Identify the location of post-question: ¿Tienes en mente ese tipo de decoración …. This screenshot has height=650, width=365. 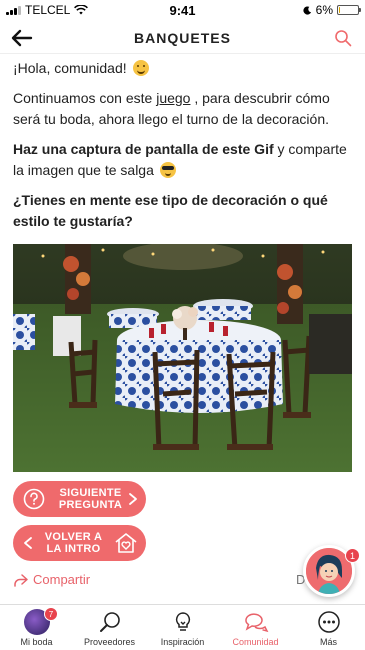
(183, 211).